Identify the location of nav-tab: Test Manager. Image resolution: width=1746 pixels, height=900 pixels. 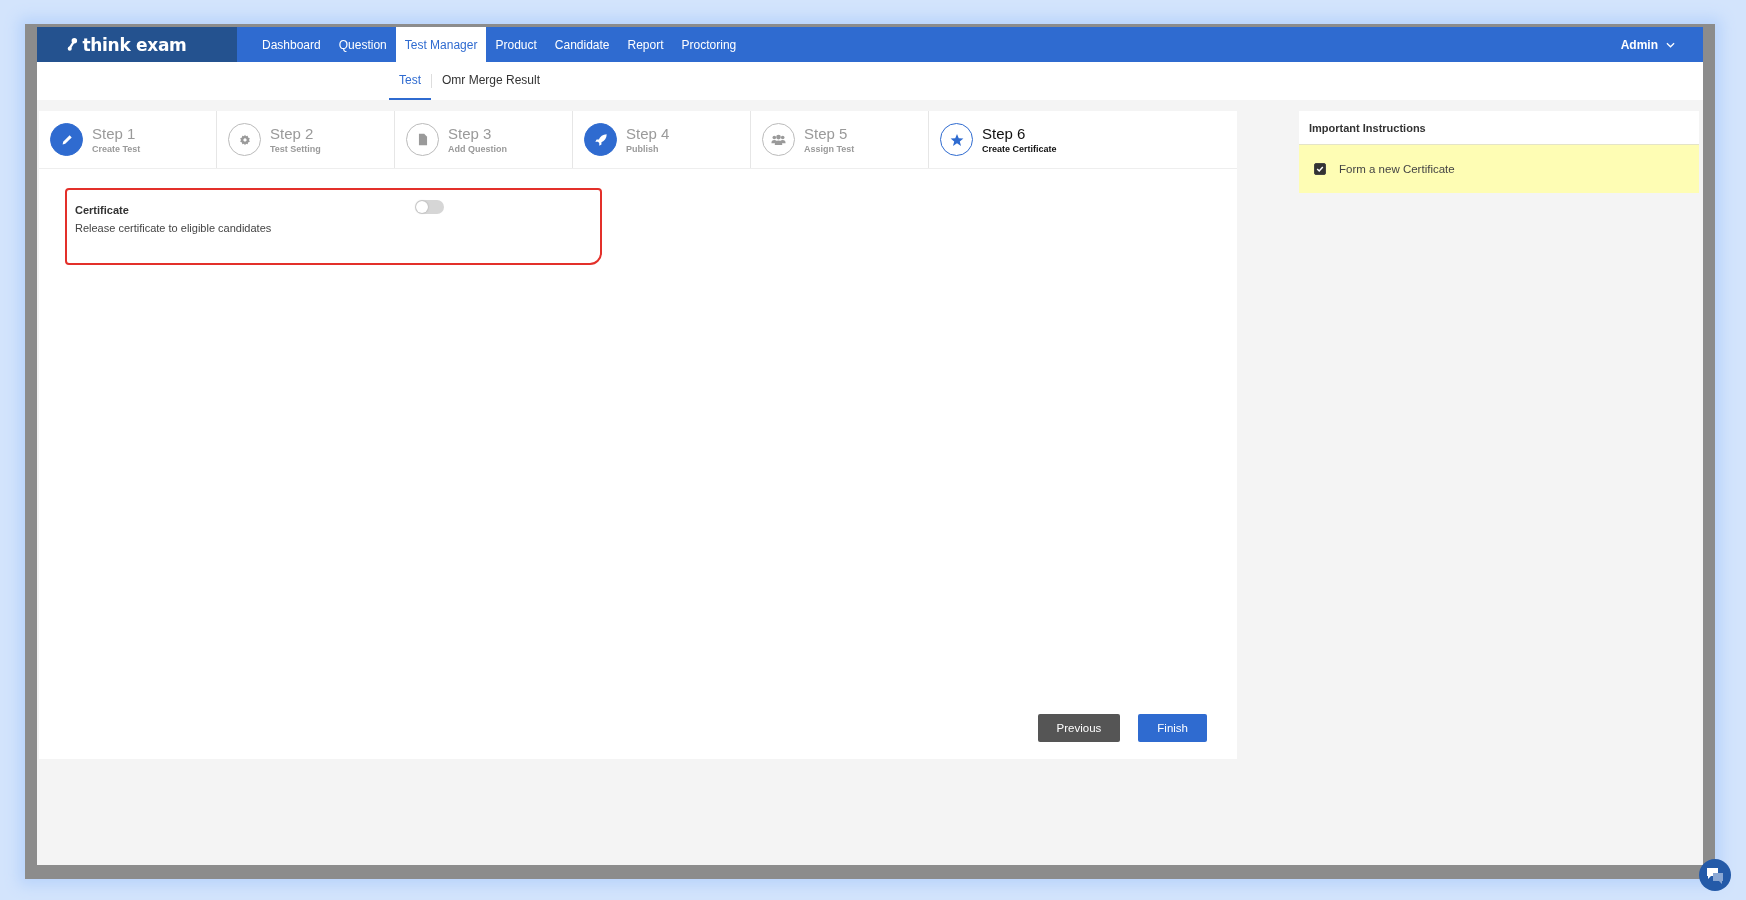
(441, 44).